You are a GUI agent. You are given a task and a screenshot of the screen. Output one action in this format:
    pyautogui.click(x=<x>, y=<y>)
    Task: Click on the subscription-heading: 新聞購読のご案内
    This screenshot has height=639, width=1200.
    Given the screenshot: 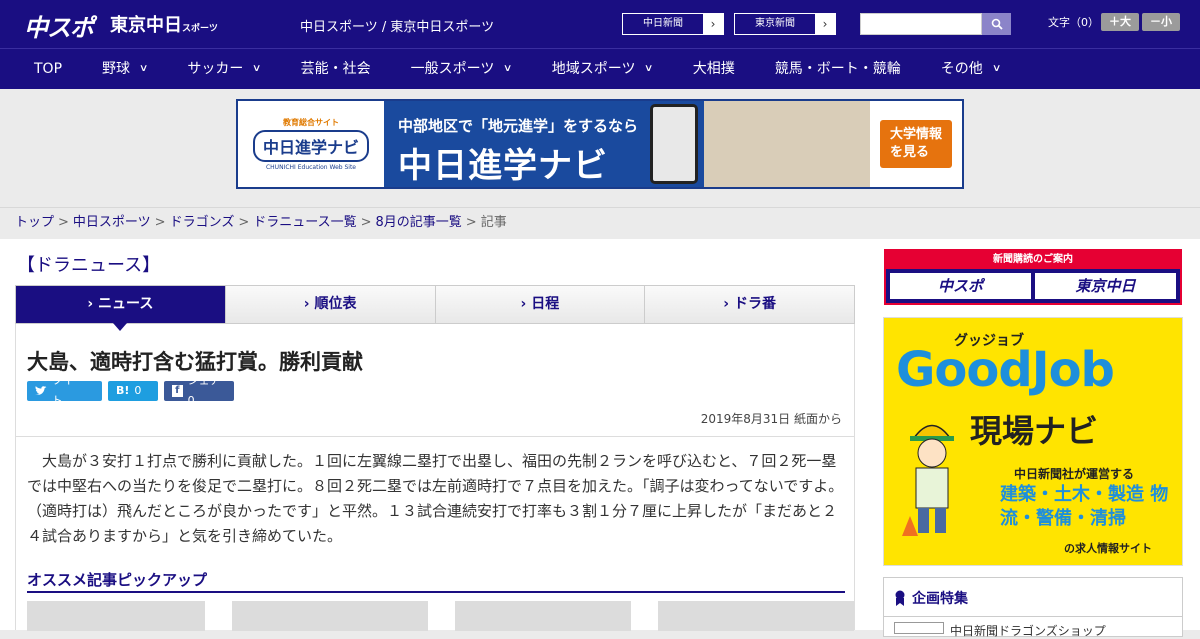 What is the action you would take?
    pyautogui.click(x=1033, y=260)
    